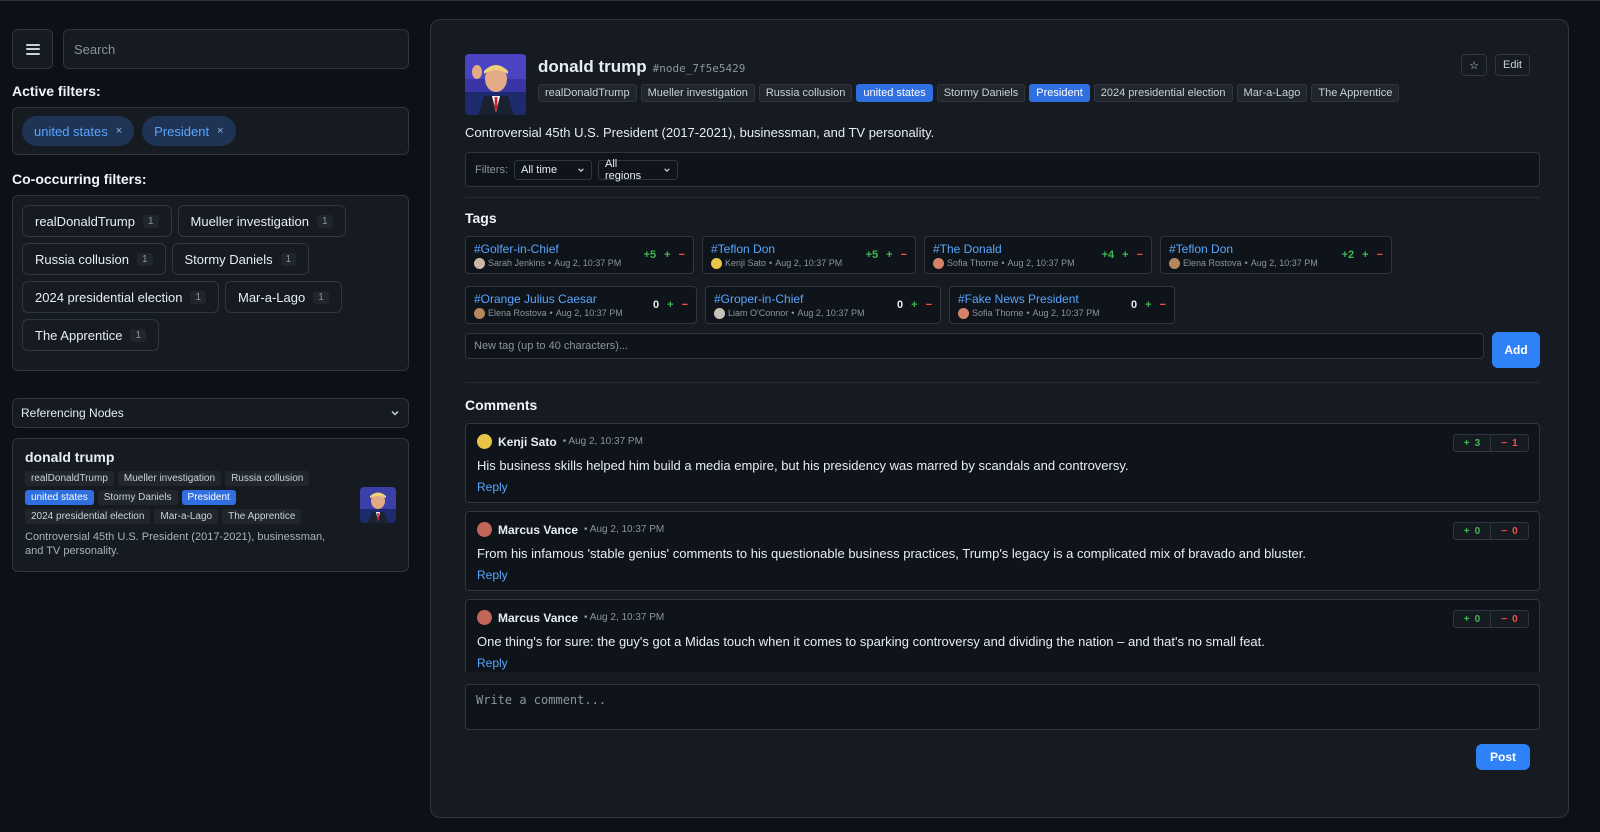 The width and height of the screenshot is (1600, 832). What do you see at coordinates (59, 497) in the screenshot?
I see `ref-tag: united states` at bounding box center [59, 497].